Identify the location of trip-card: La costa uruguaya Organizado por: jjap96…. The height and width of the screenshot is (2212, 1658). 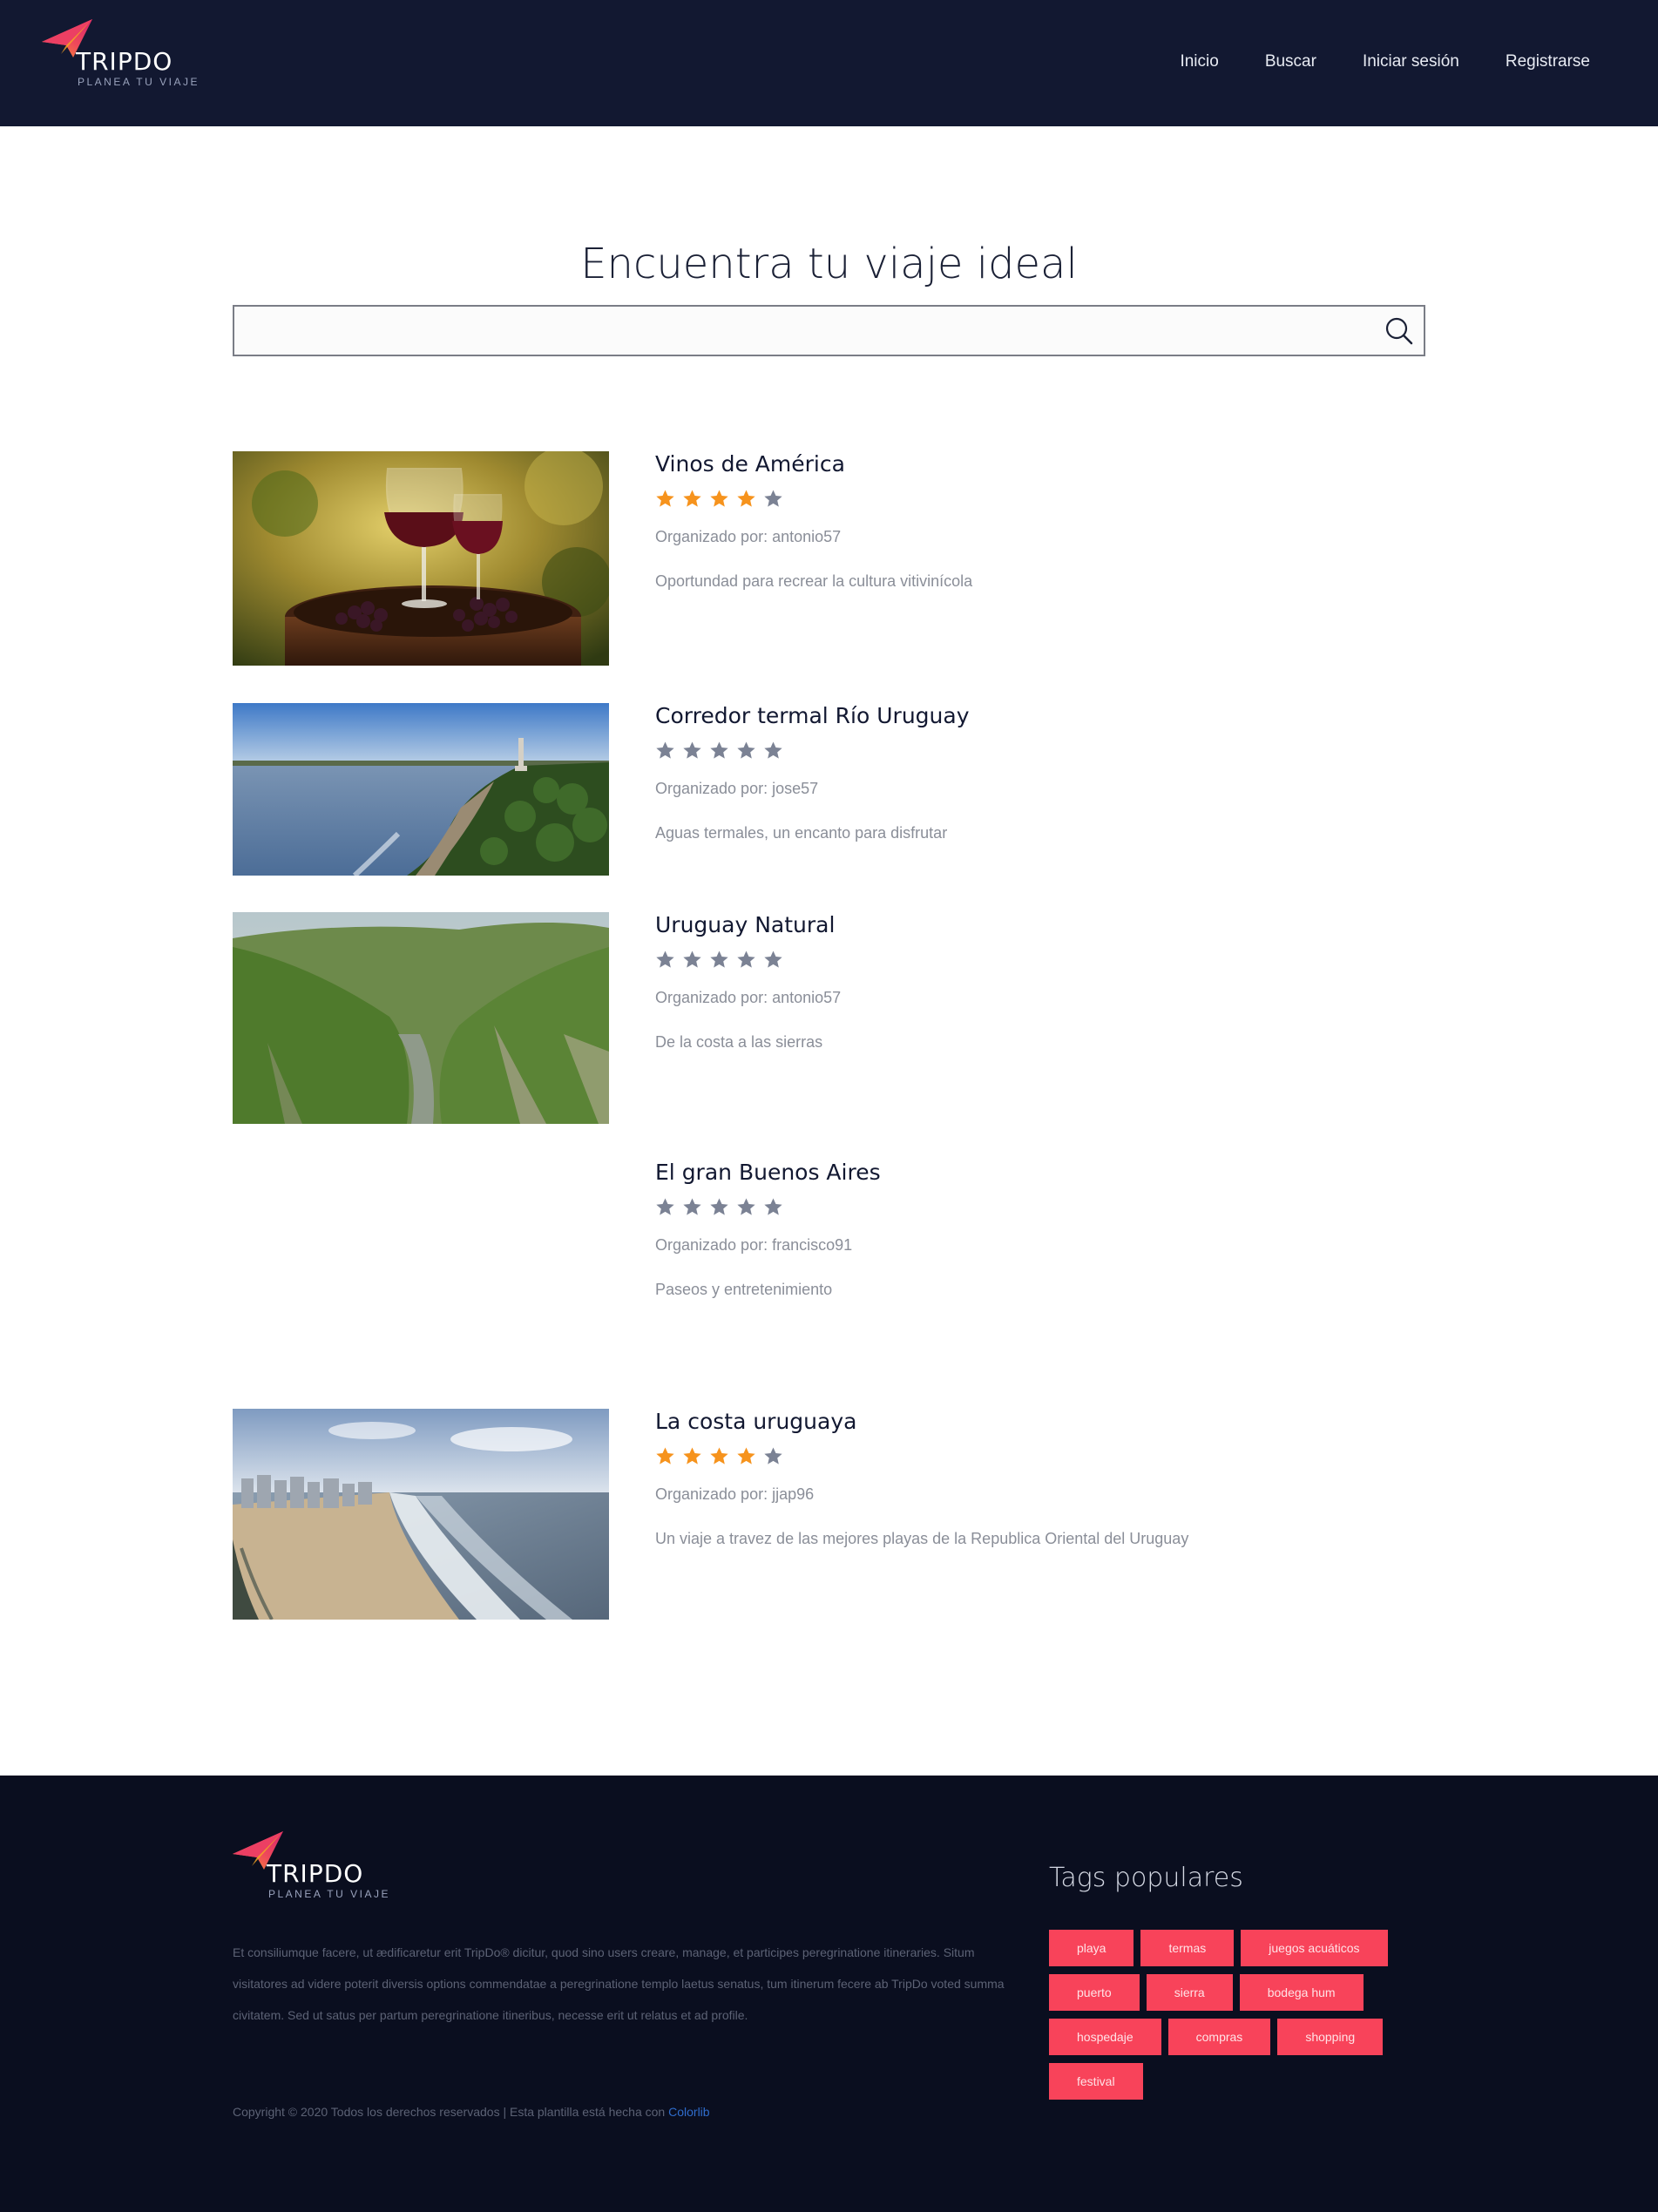
(829, 1514).